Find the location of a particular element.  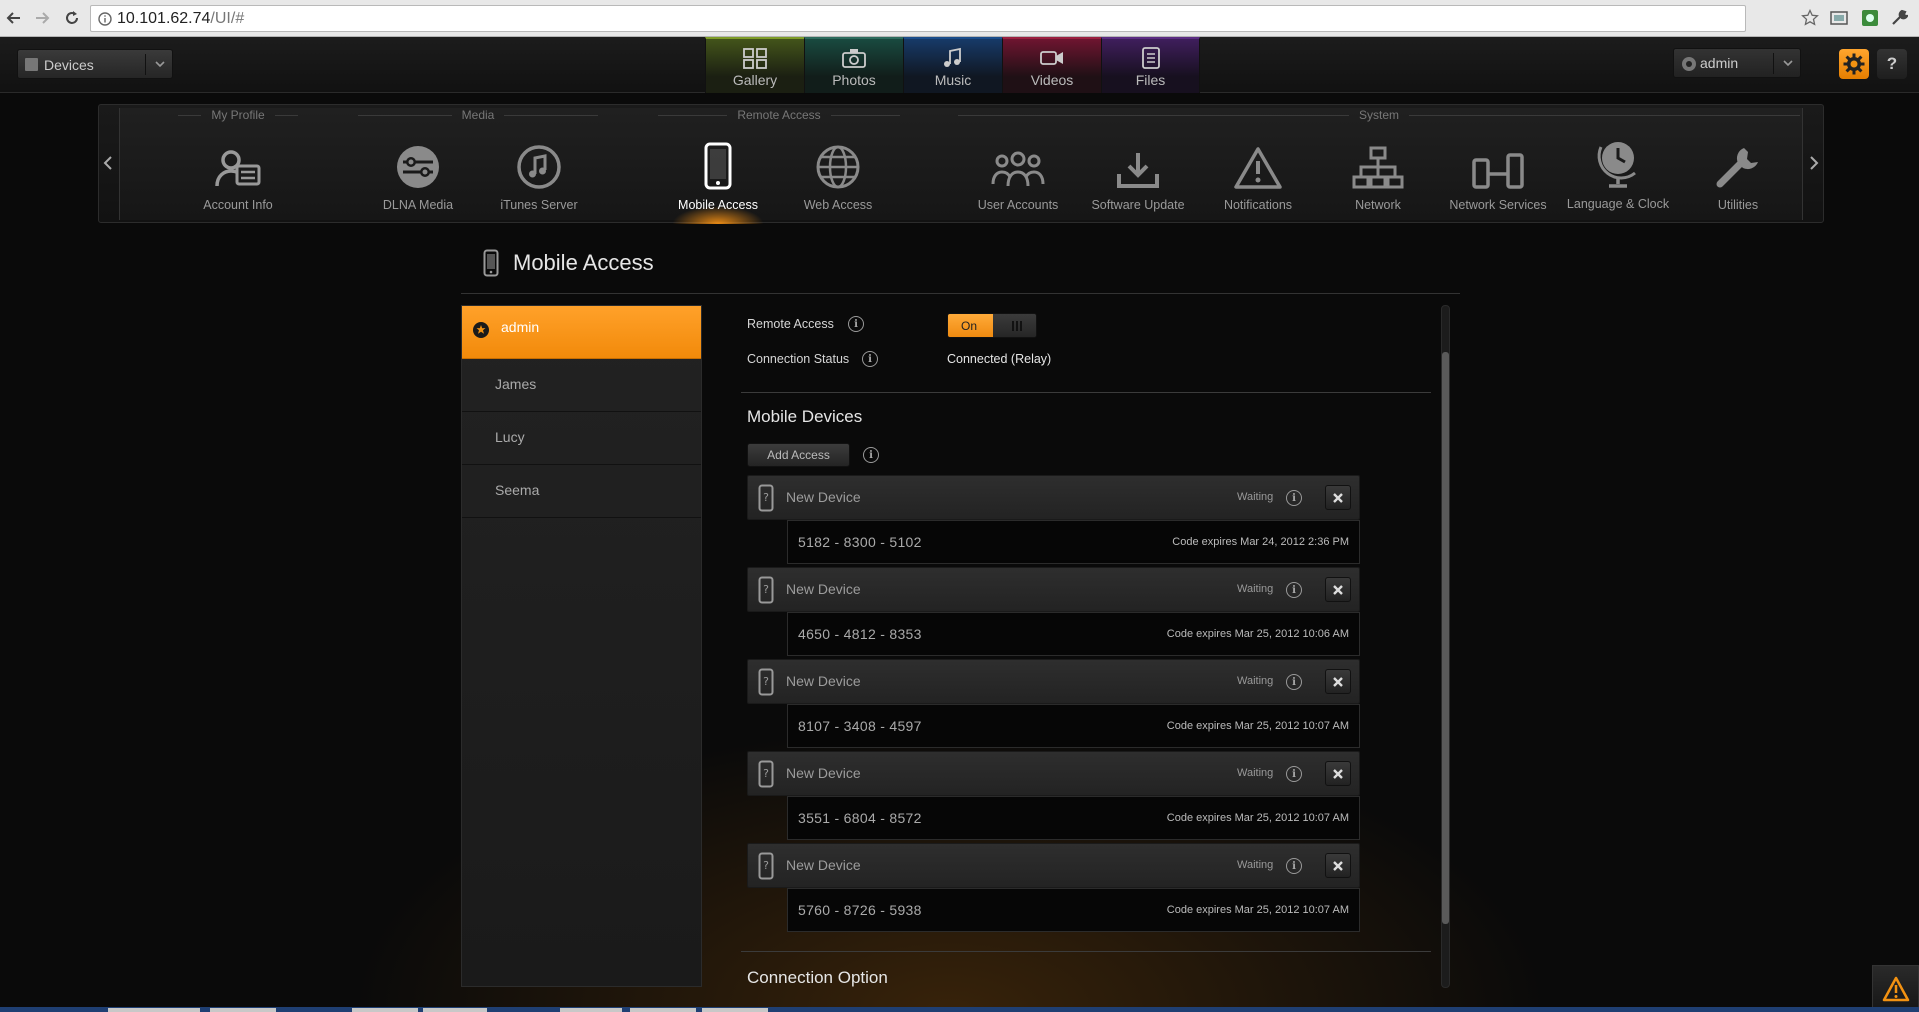

user-list-item-james: James is located at coordinates (581, 385).